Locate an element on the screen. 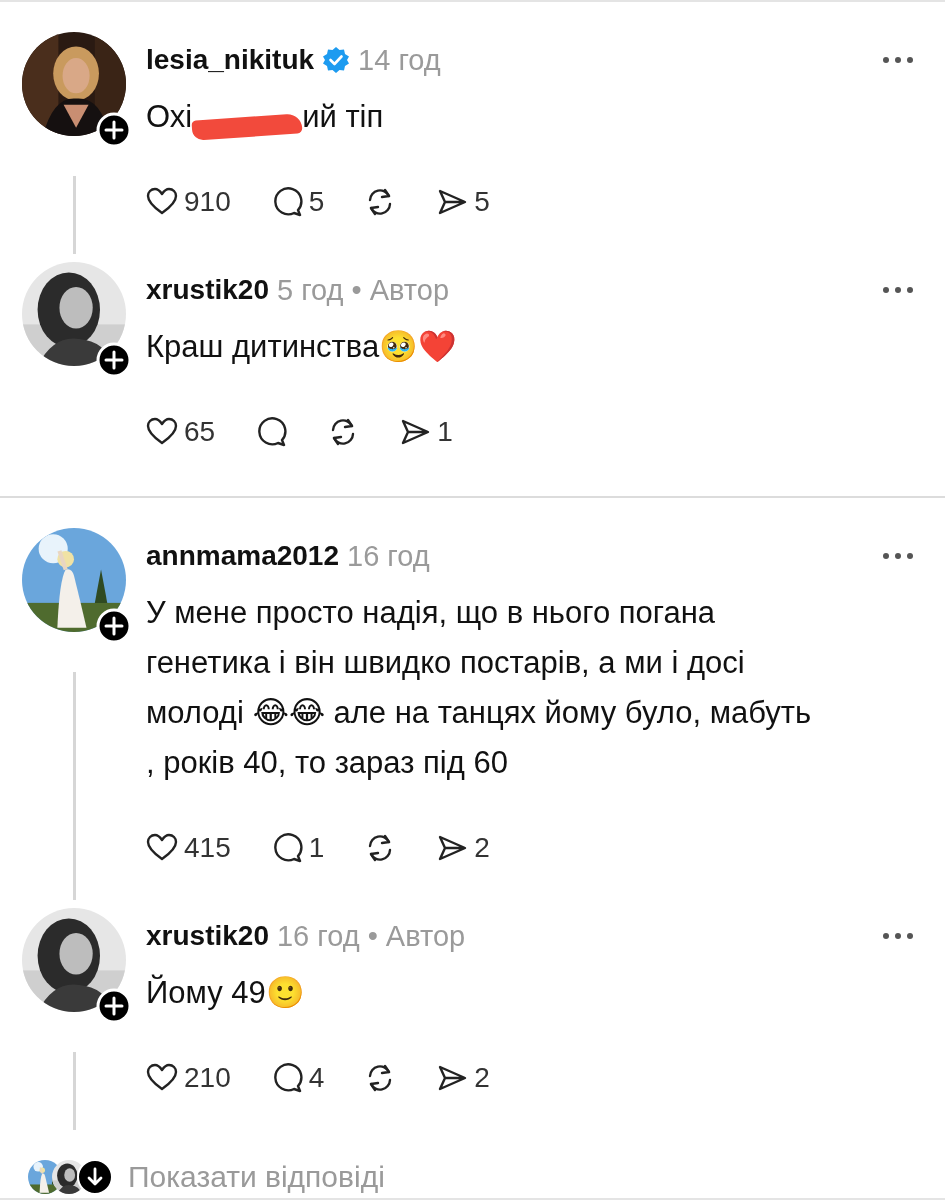 Image resolution: width=945 pixels, height=1200 pixels. like-button: 65 is located at coordinates (181, 432).